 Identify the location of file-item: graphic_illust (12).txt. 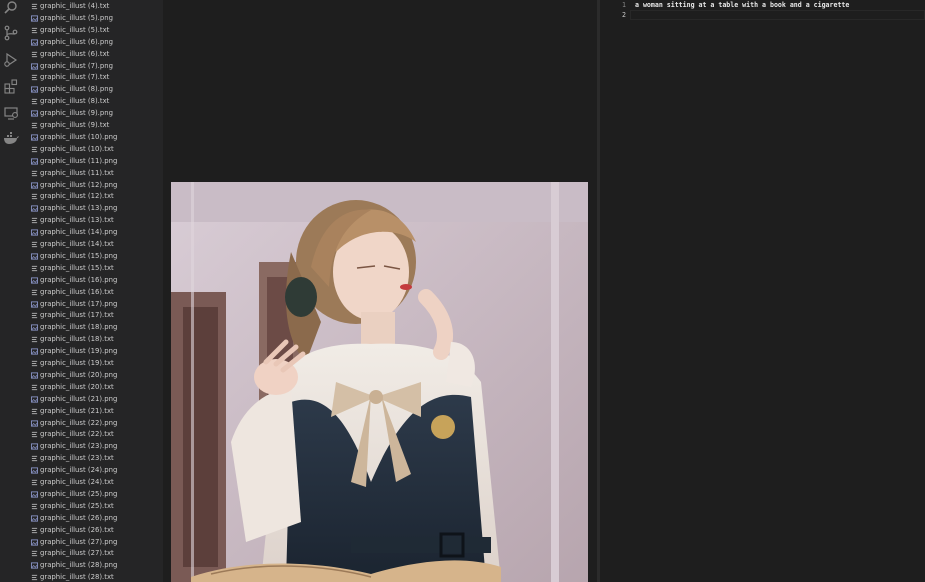
(92, 197).